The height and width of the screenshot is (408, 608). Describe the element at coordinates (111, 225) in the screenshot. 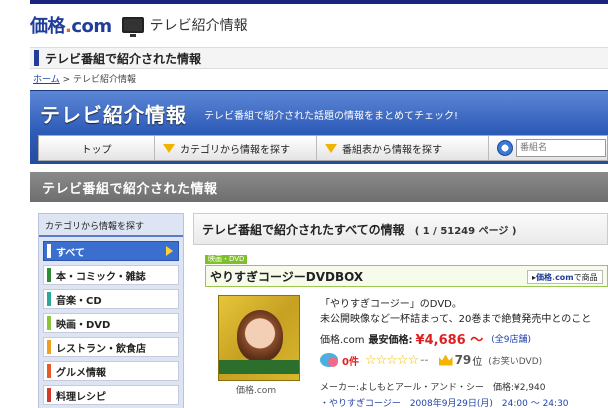

I see `sidebar-heading: カテゴリから情報を探す` at that location.